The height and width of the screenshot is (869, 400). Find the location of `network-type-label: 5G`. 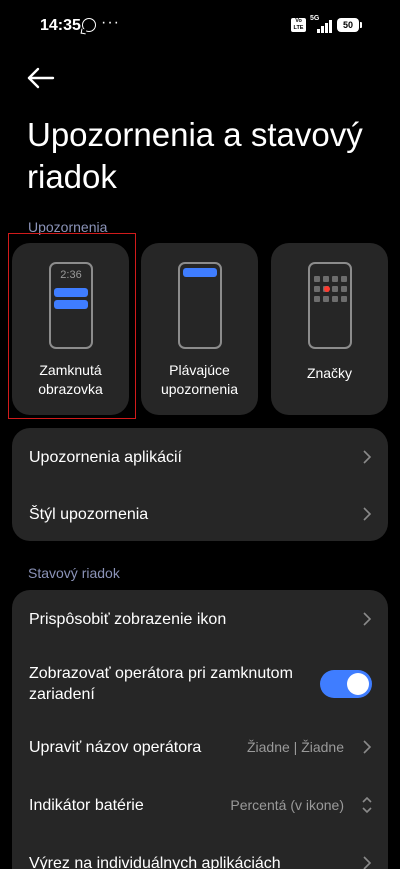

network-type-label: 5G is located at coordinates (315, 18).